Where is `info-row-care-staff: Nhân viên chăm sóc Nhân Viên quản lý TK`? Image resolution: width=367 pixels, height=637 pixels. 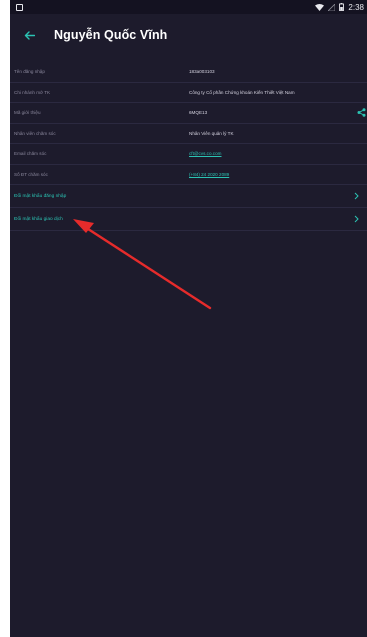 info-row-care-staff: Nhân viên chăm sóc Nhân Viên quản lý TK is located at coordinates (188, 134).